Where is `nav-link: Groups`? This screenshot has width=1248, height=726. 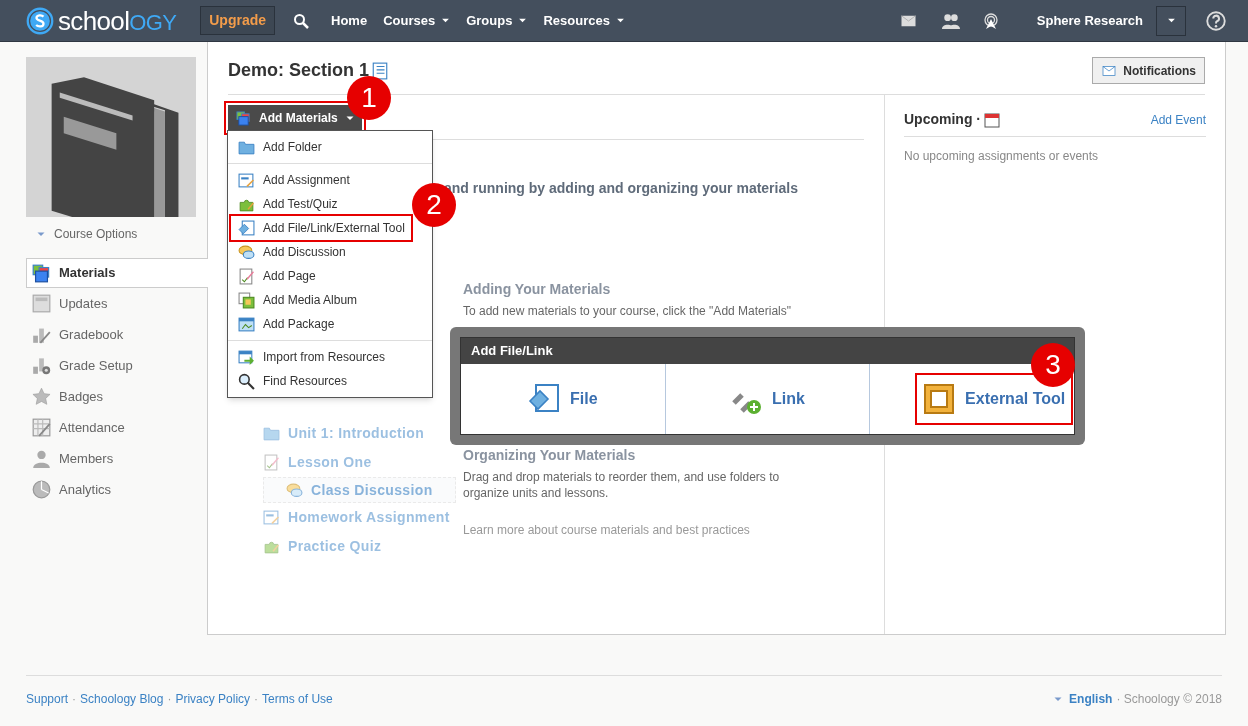
nav-link: Groups is located at coordinates (497, 20).